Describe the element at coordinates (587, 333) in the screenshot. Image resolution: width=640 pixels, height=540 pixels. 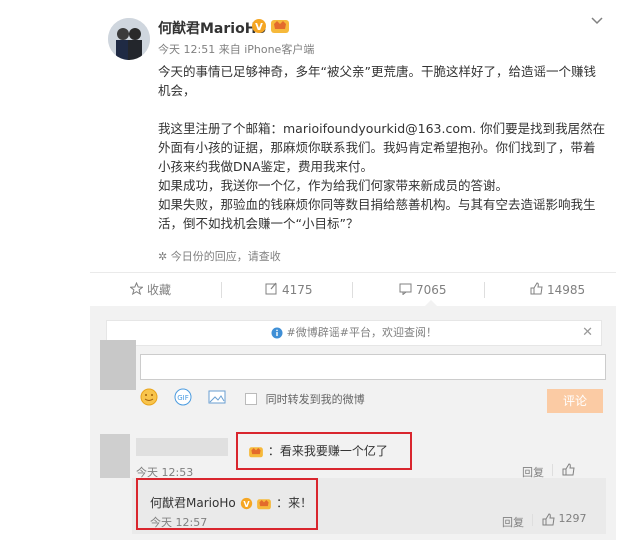
I see `close-icon: ✕` at that location.